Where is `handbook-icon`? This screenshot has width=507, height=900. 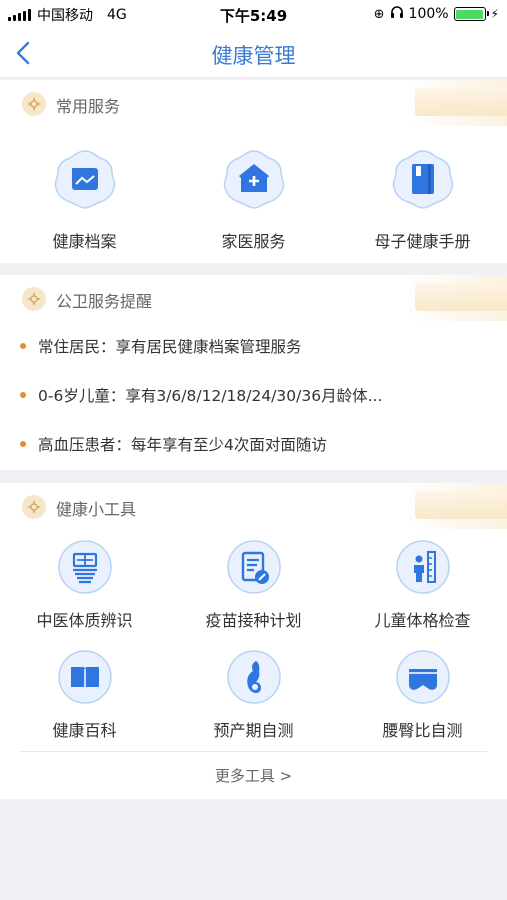 handbook-icon is located at coordinates (422, 179).